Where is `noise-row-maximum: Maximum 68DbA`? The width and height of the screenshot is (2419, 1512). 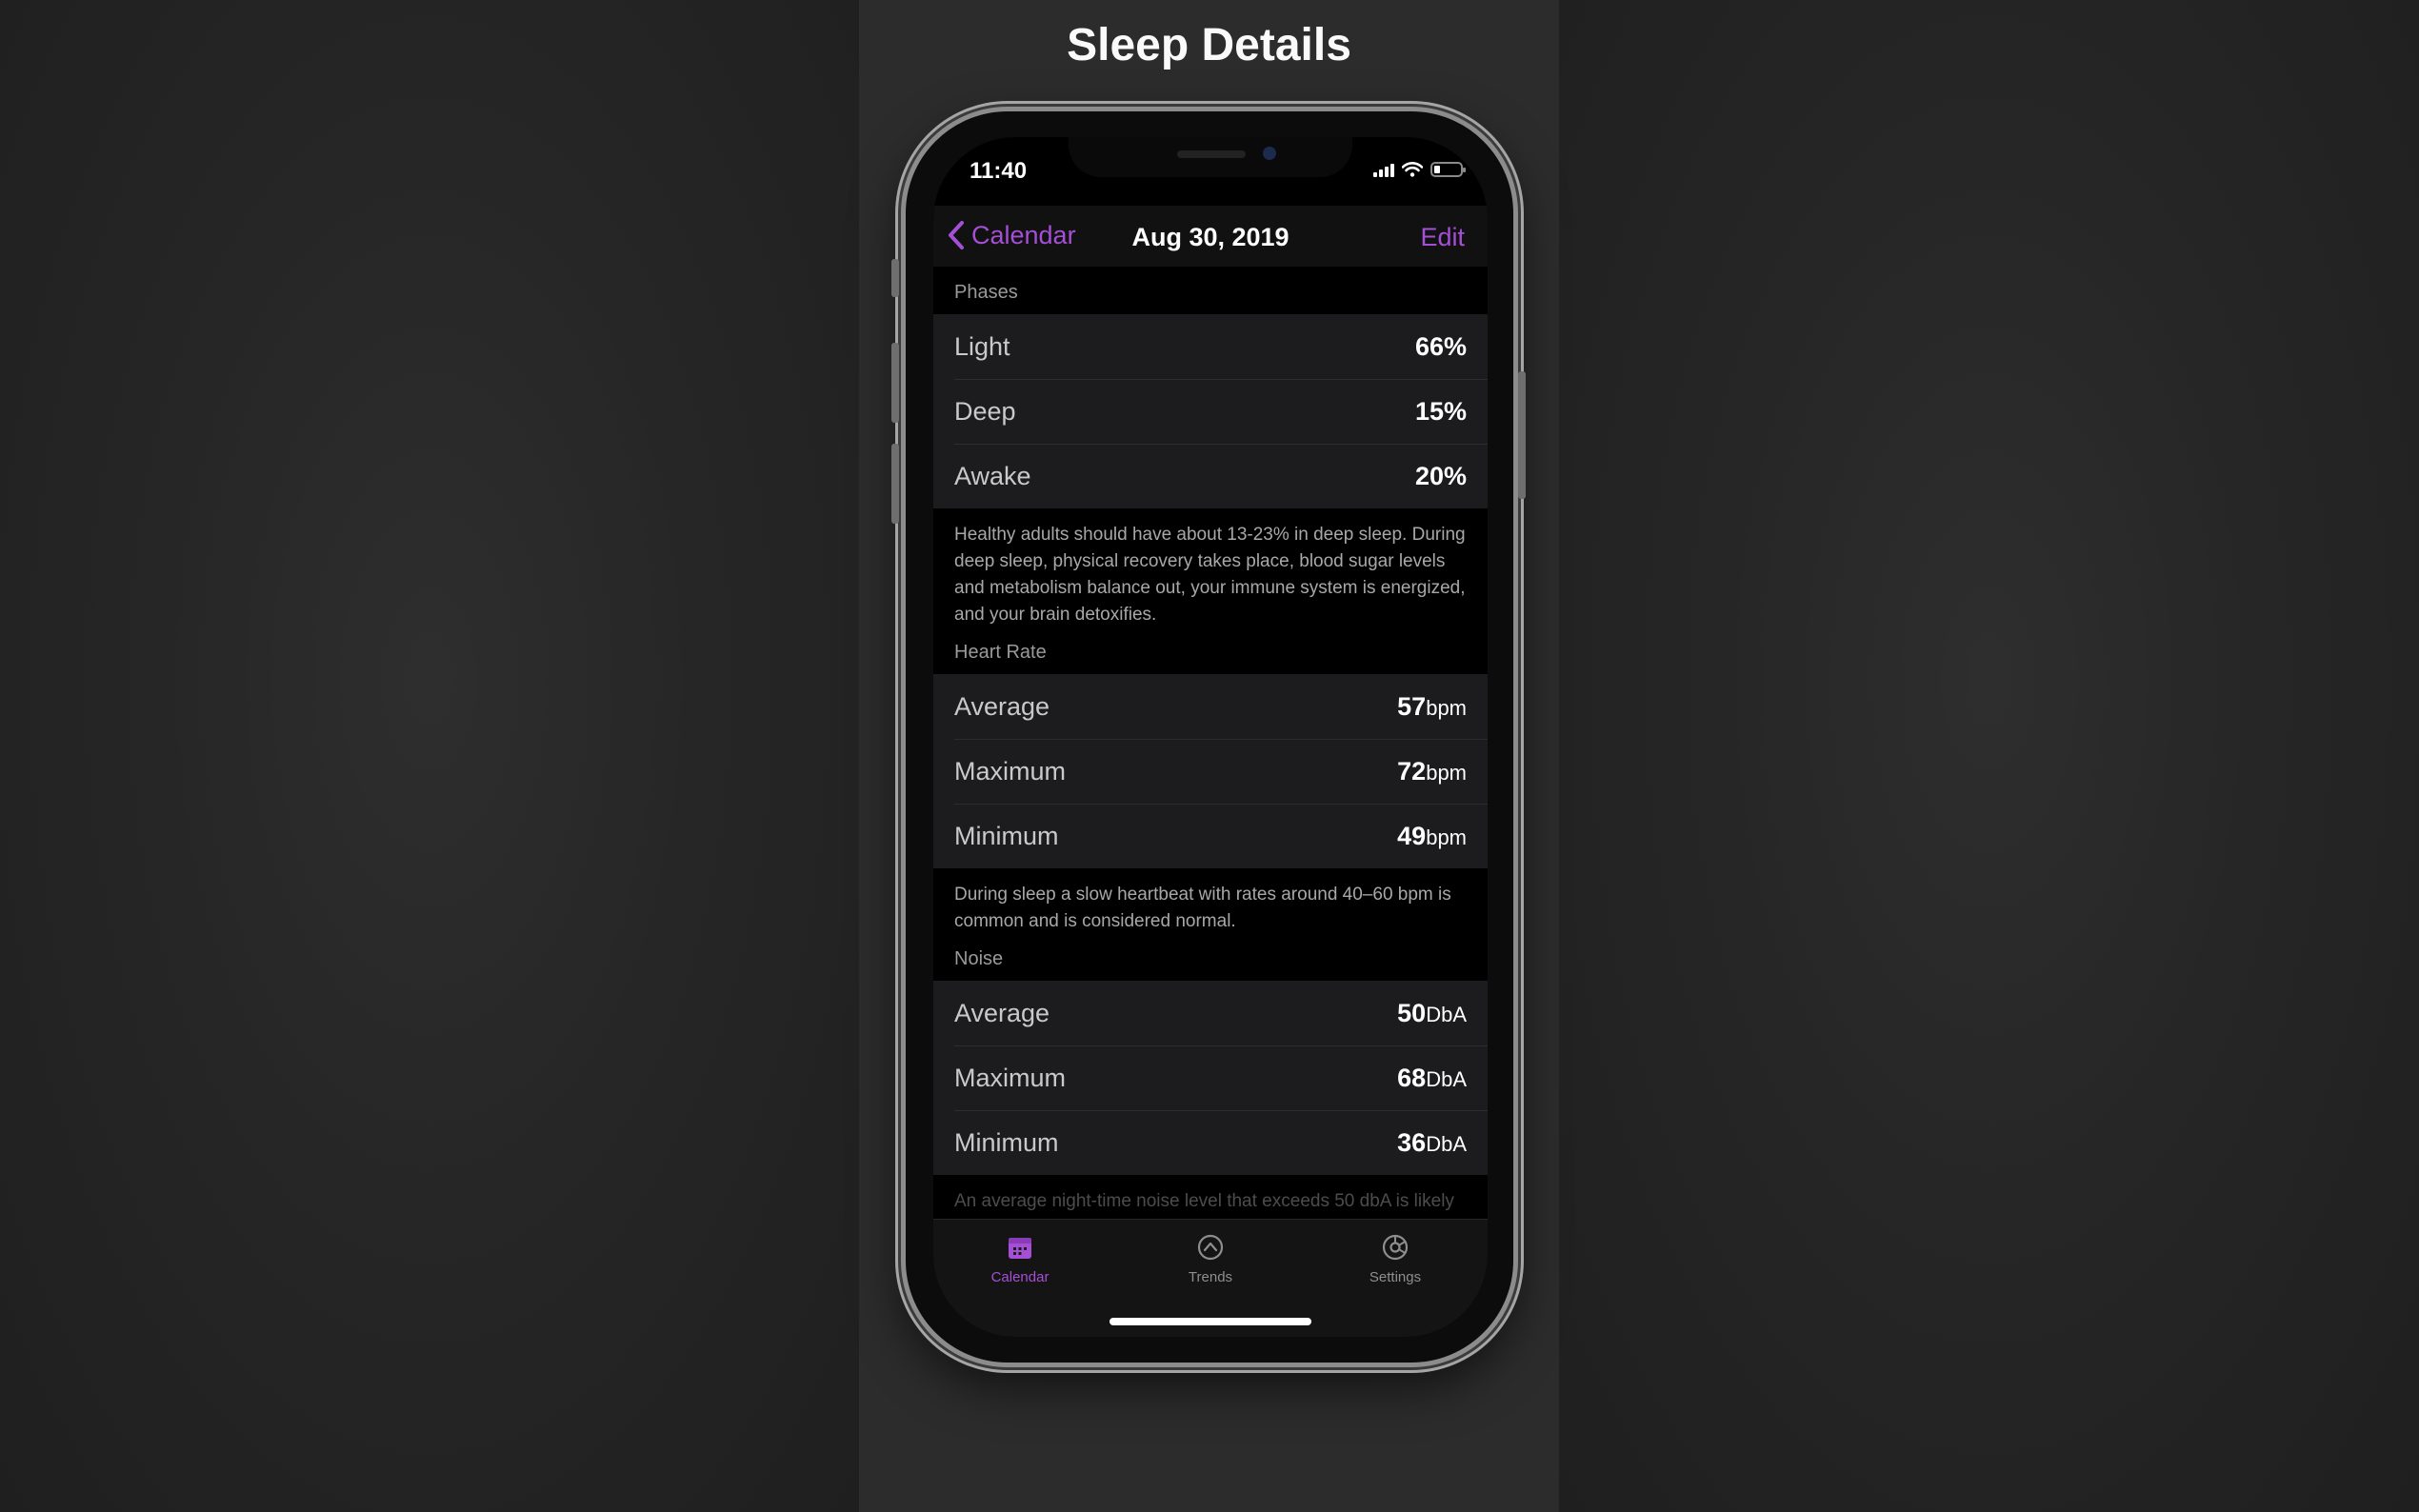
noise-row-maximum: Maximum 68DbA is located at coordinates (1210, 1077).